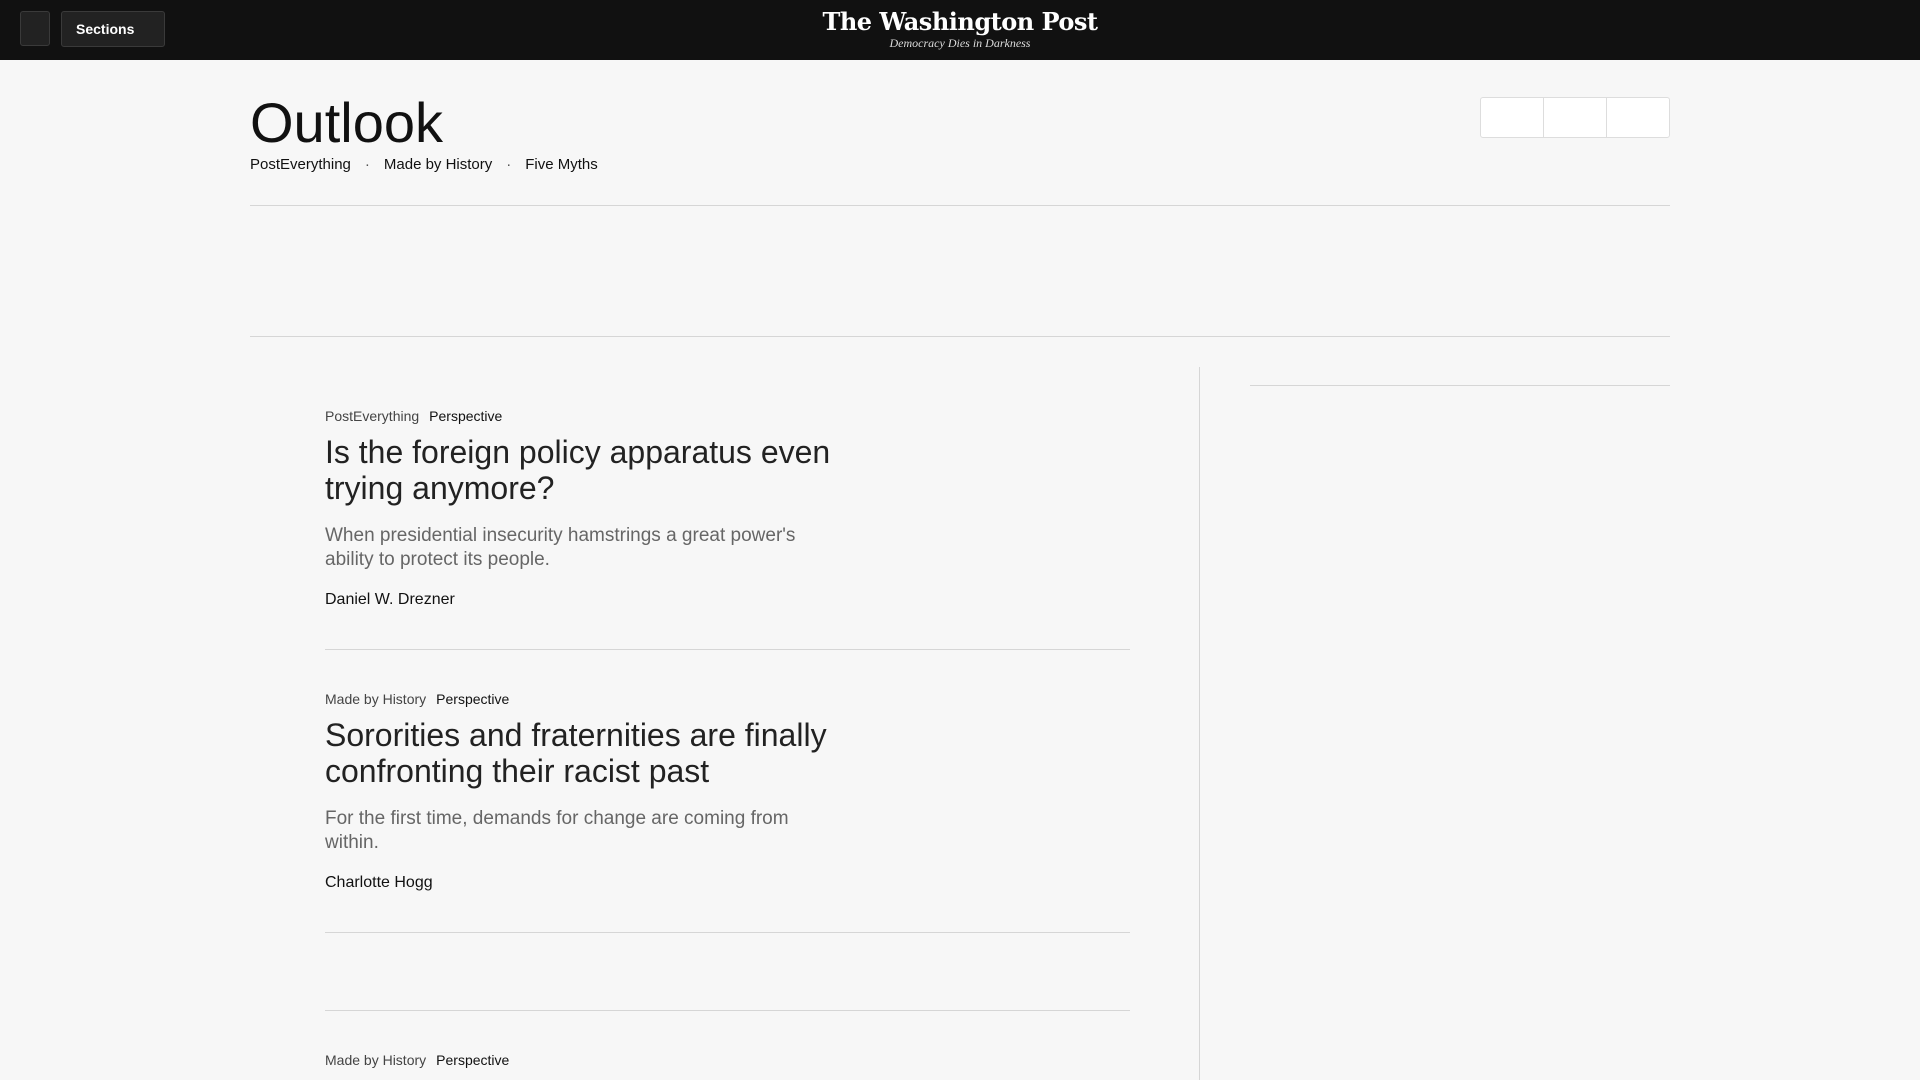 This screenshot has width=1920, height=1080. What do you see at coordinates (960, 43) in the screenshot?
I see `logo-tagline: Democracy Dies in Darkness` at bounding box center [960, 43].